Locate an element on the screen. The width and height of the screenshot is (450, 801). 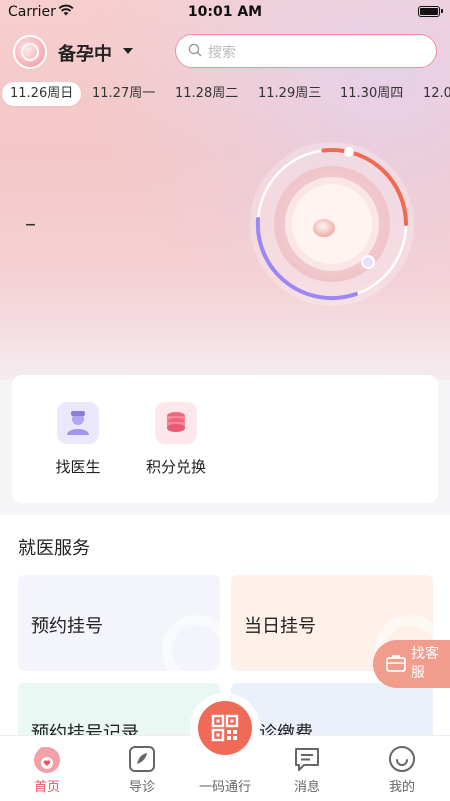
qrcode-icon is located at coordinates (225, 728).